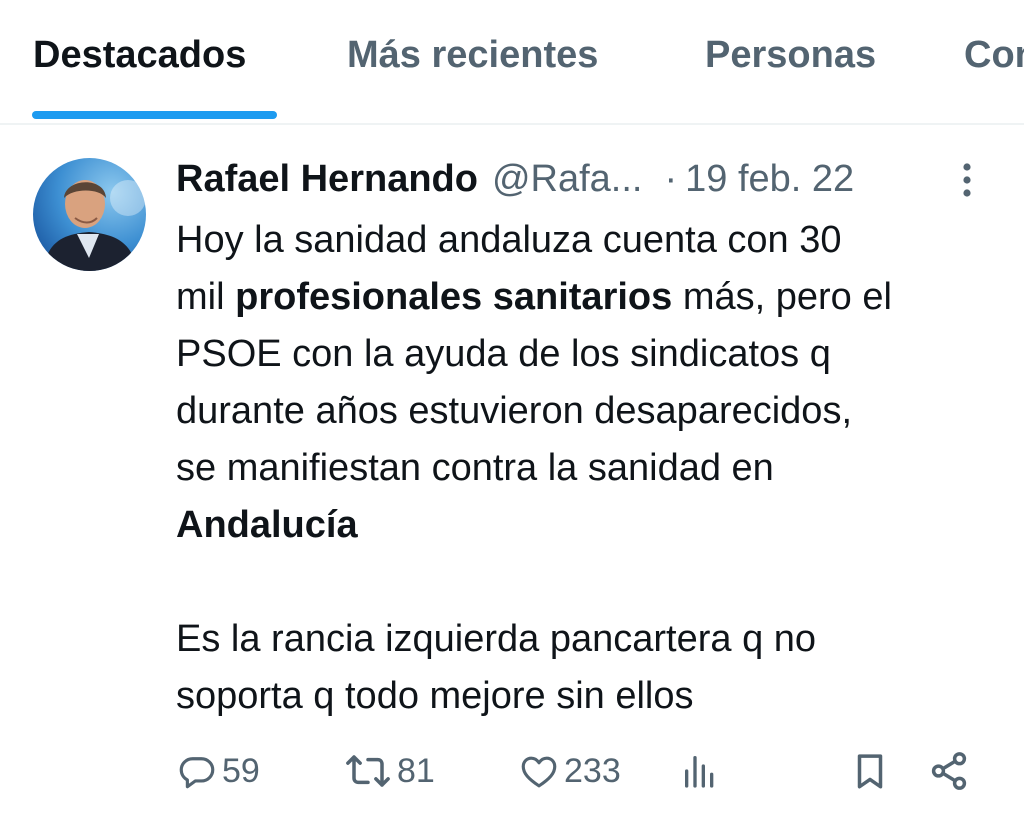 This screenshot has height=814, width=1024. I want to click on share-button, so click(949, 771).